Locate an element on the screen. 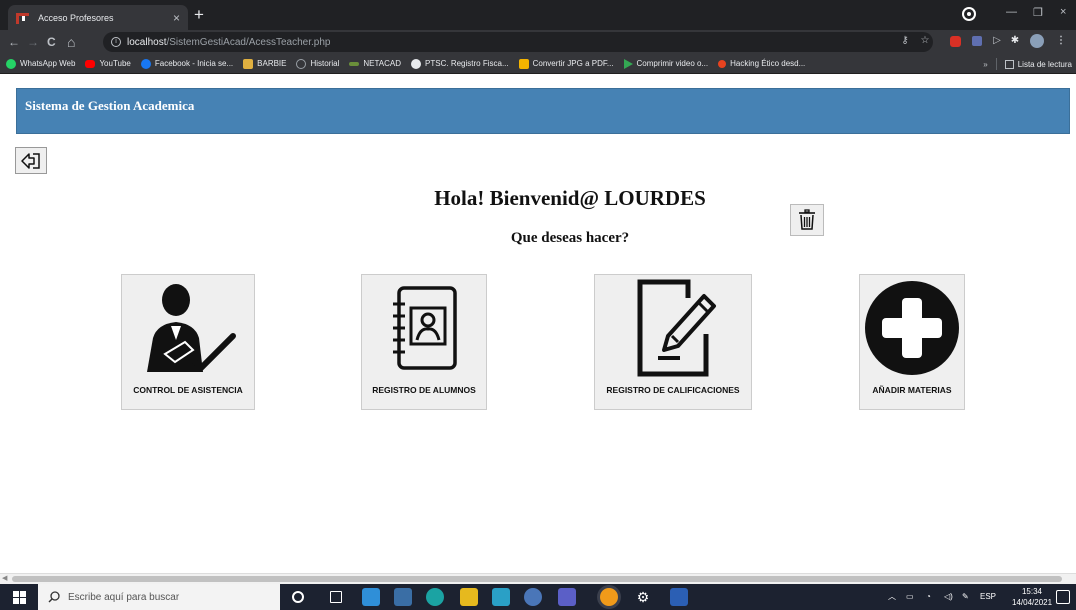  card-registro-calificaciones: REGISTRO DE CALIFICACIONES is located at coordinates (673, 342).